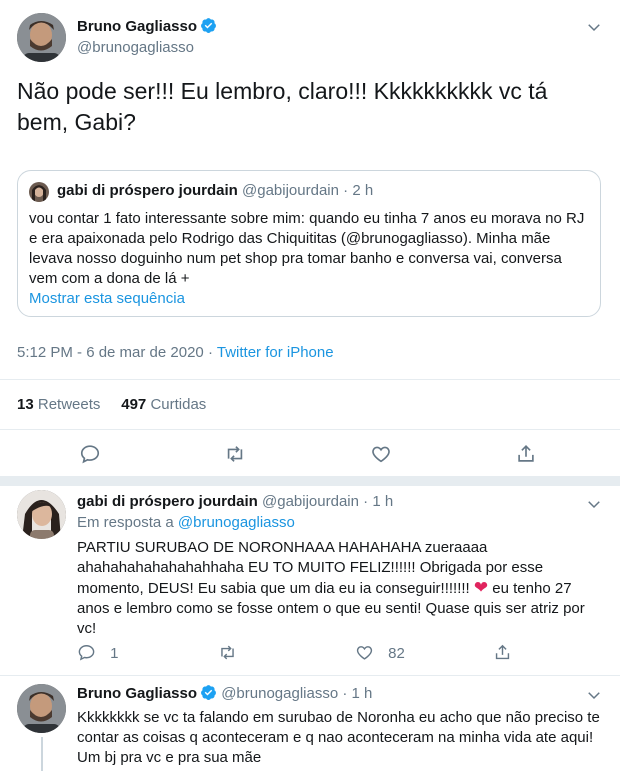 This screenshot has width=620, height=771. Describe the element at coordinates (147, 190) in the screenshot. I see `quoted-author-name: gabi di próspero jourdain` at that location.